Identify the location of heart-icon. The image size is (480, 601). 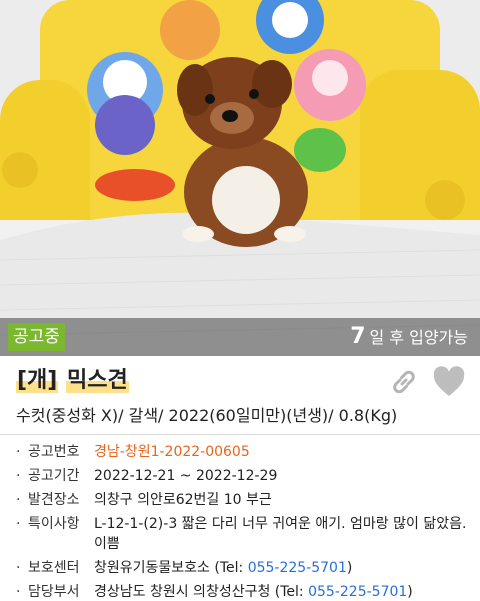
(449, 382).